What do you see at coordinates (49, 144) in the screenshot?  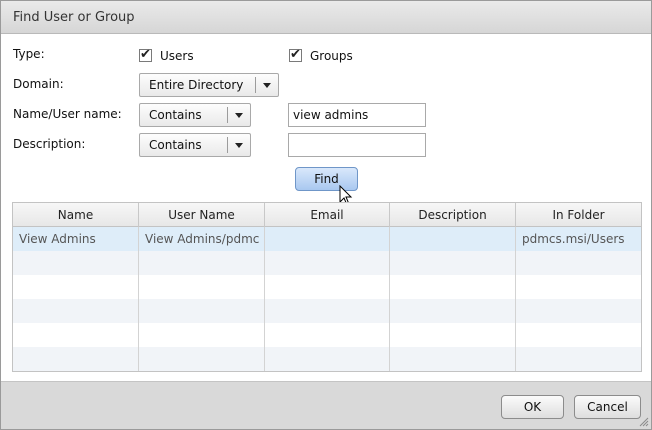 I see `description-label: Description:` at bounding box center [49, 144].